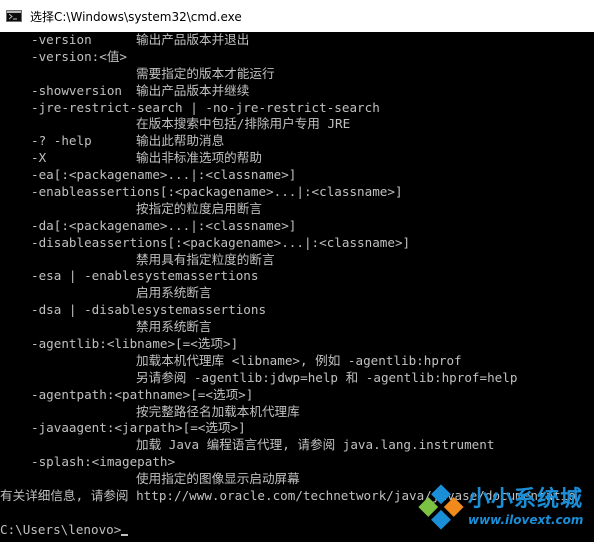 Image resolution: width=594 pixels, height=542 pixels. What do you see at coordinates (297, 293) in the screenshot?
I see `console-line: 启用系统断言` at bounding box center [297, 293].